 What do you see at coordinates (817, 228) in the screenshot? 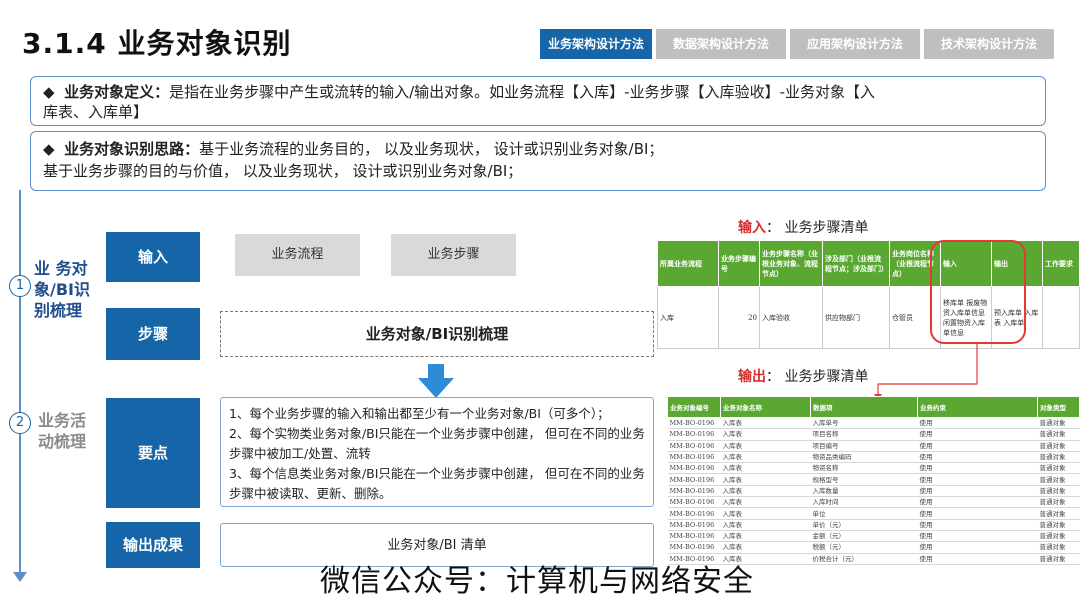
I see `input-list-label-suffix: ： 业务步骤清单` at bounding box center [817, 228].